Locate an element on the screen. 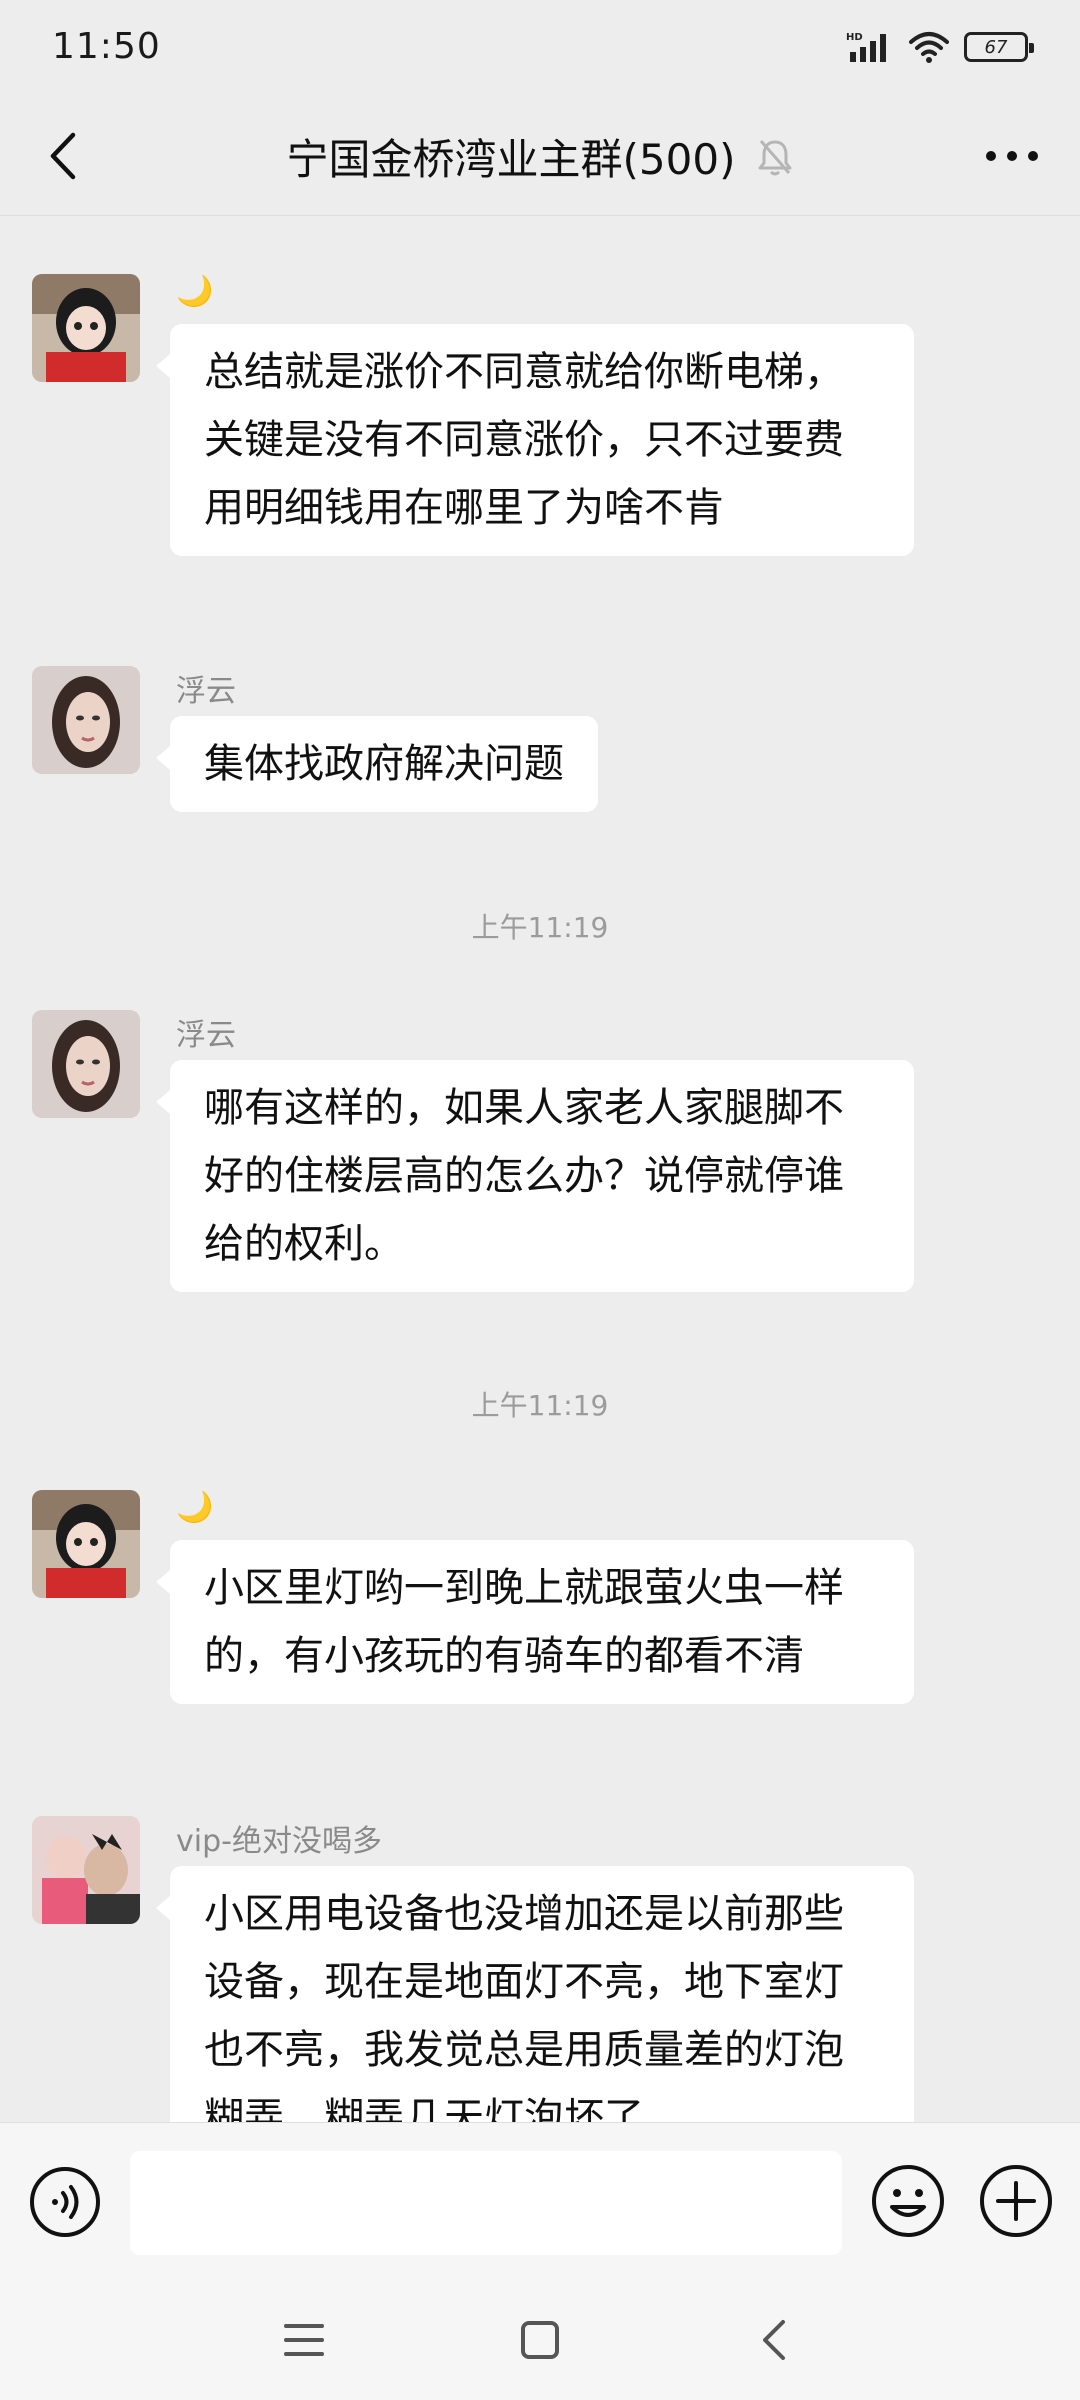 The width and height of the screenshot is (1080, 2400). back-arrow-icon is located at coordinates (774, 2340).